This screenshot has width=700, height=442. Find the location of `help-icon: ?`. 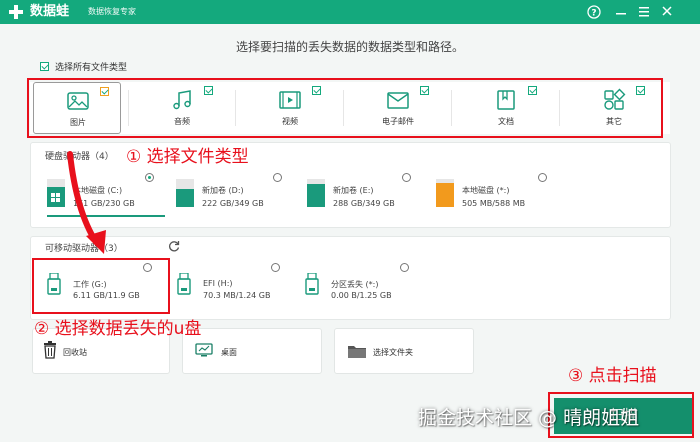

help-icon: ? is located at coordinates (594, 12).